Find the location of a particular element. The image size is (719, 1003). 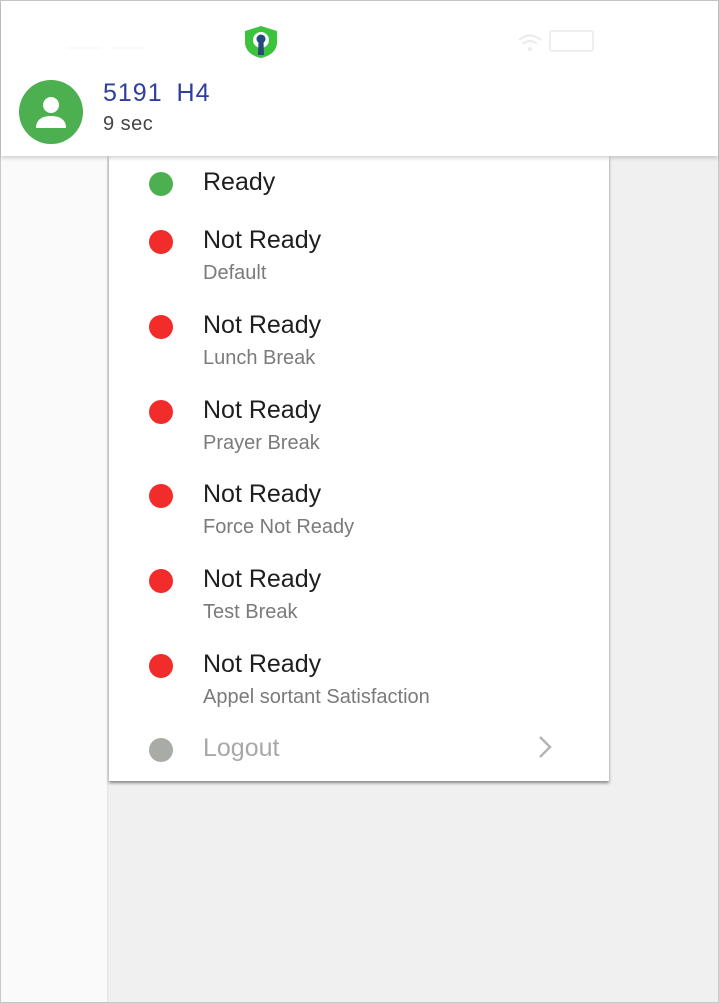

menu-item-not-ready-force: Not Ready Force Not Ready is located at coordinates (359, 520).